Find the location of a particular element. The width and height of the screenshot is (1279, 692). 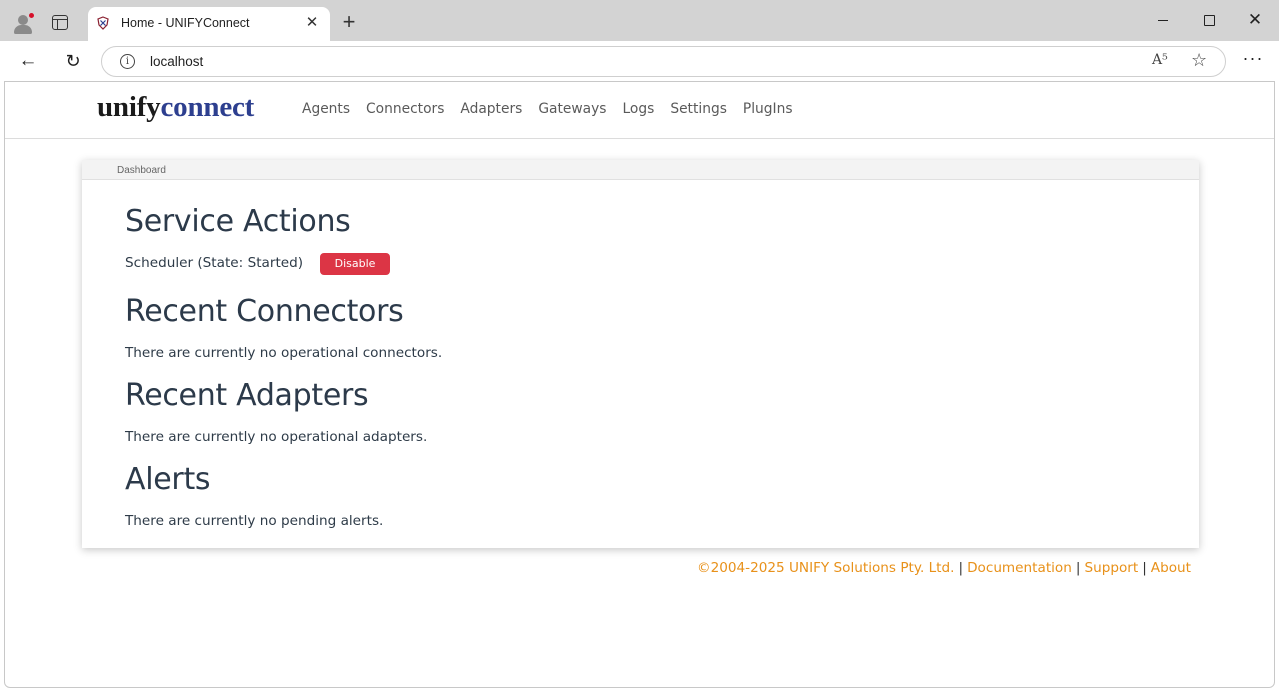

reload-icon: ↻ is located at coordinates (73, 61).